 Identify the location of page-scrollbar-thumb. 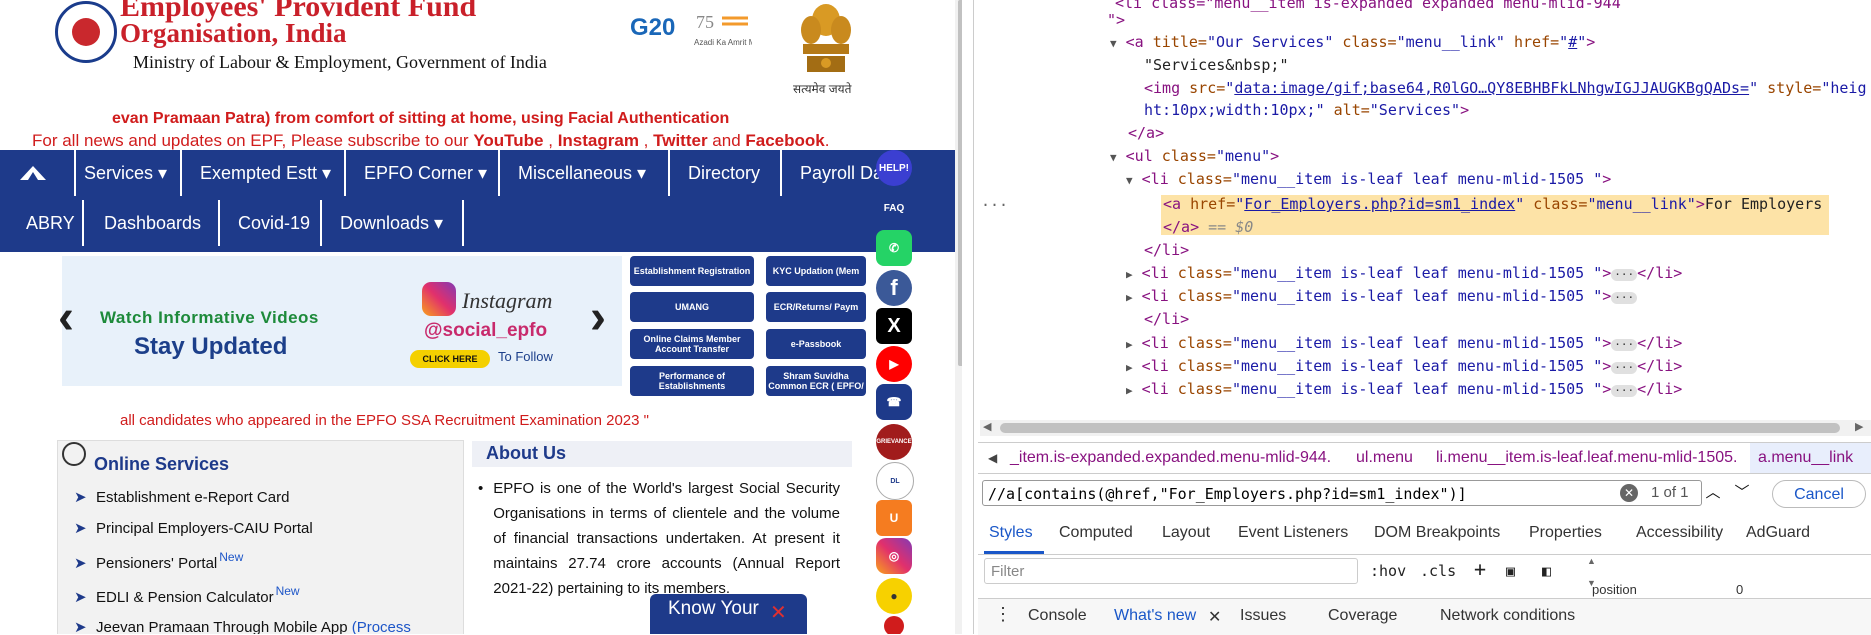
(960, 183).